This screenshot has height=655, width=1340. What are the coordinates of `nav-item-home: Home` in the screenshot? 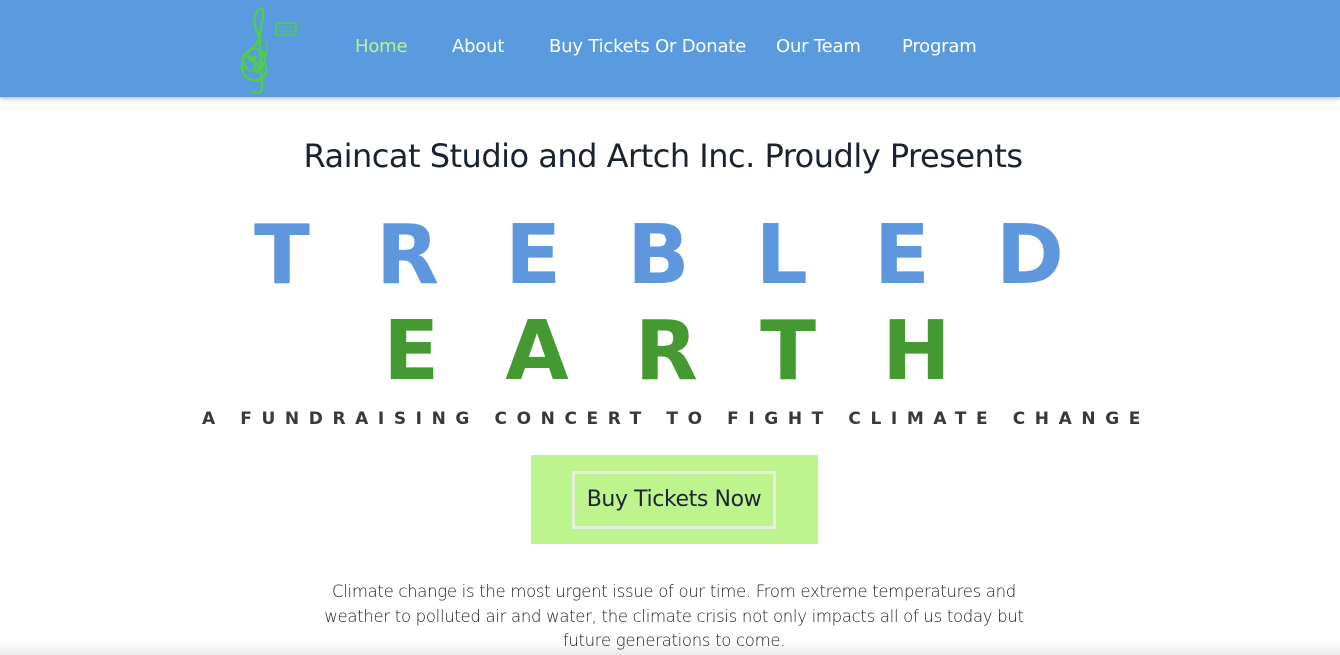 It's located at (381, 46).